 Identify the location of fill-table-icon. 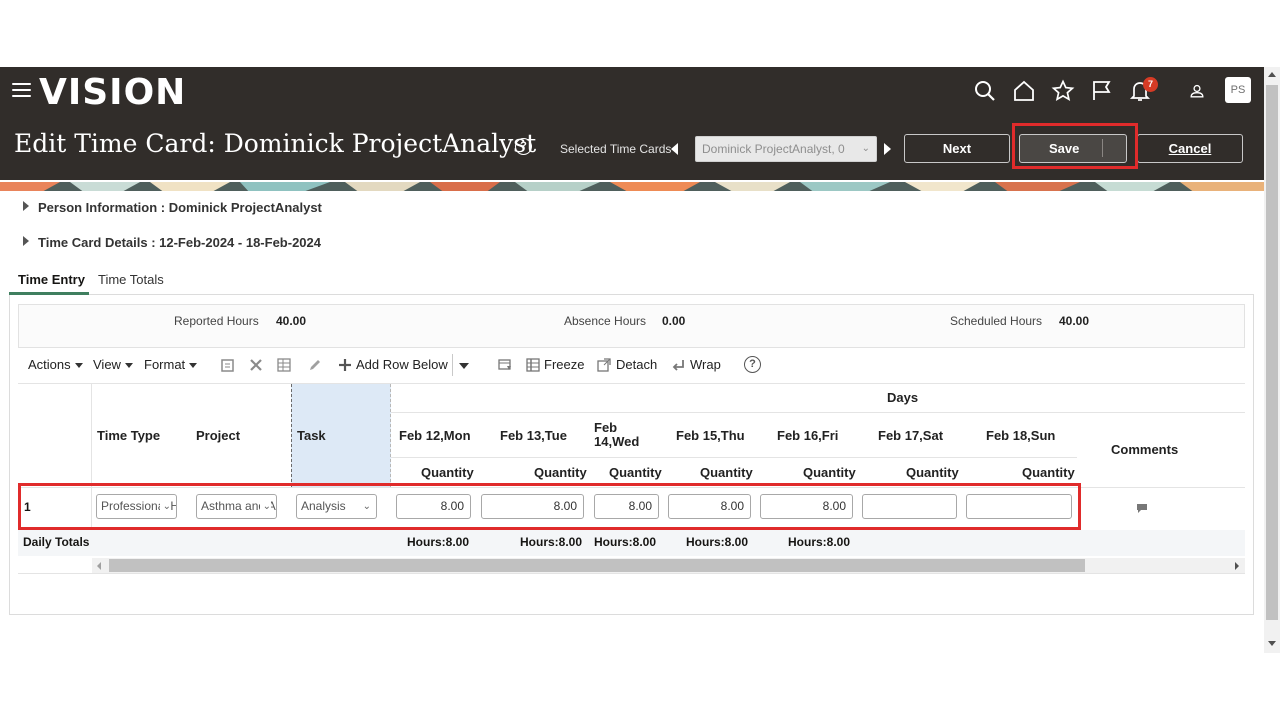
(284, 365).